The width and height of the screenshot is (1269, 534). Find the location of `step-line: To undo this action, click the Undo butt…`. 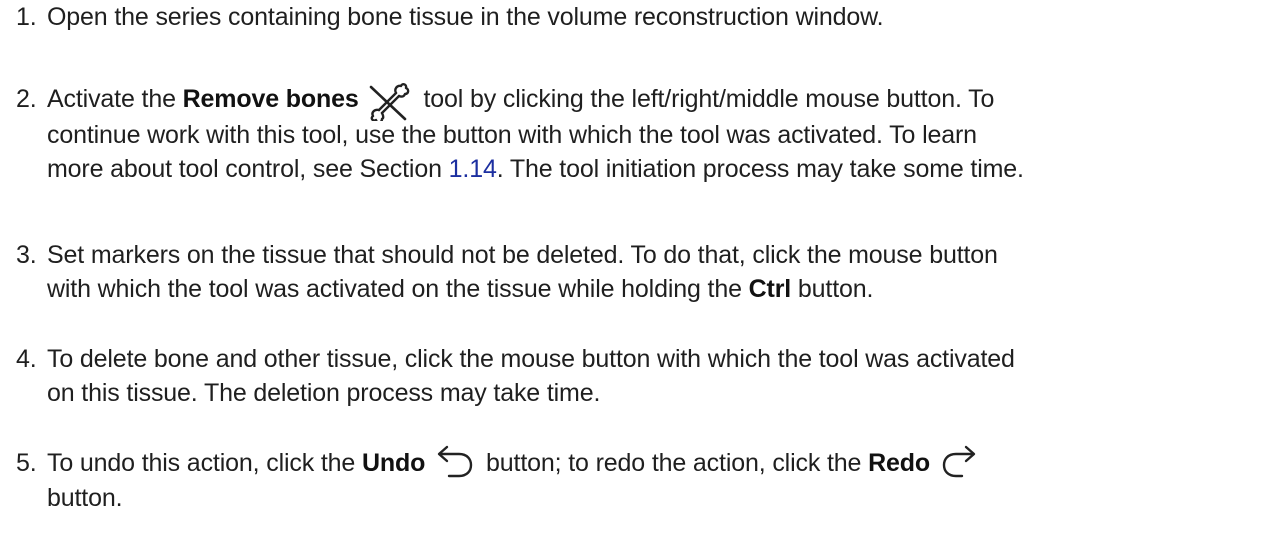

step-line: To undo this action, click the Undo butt… is located at coordinates (654, 463).